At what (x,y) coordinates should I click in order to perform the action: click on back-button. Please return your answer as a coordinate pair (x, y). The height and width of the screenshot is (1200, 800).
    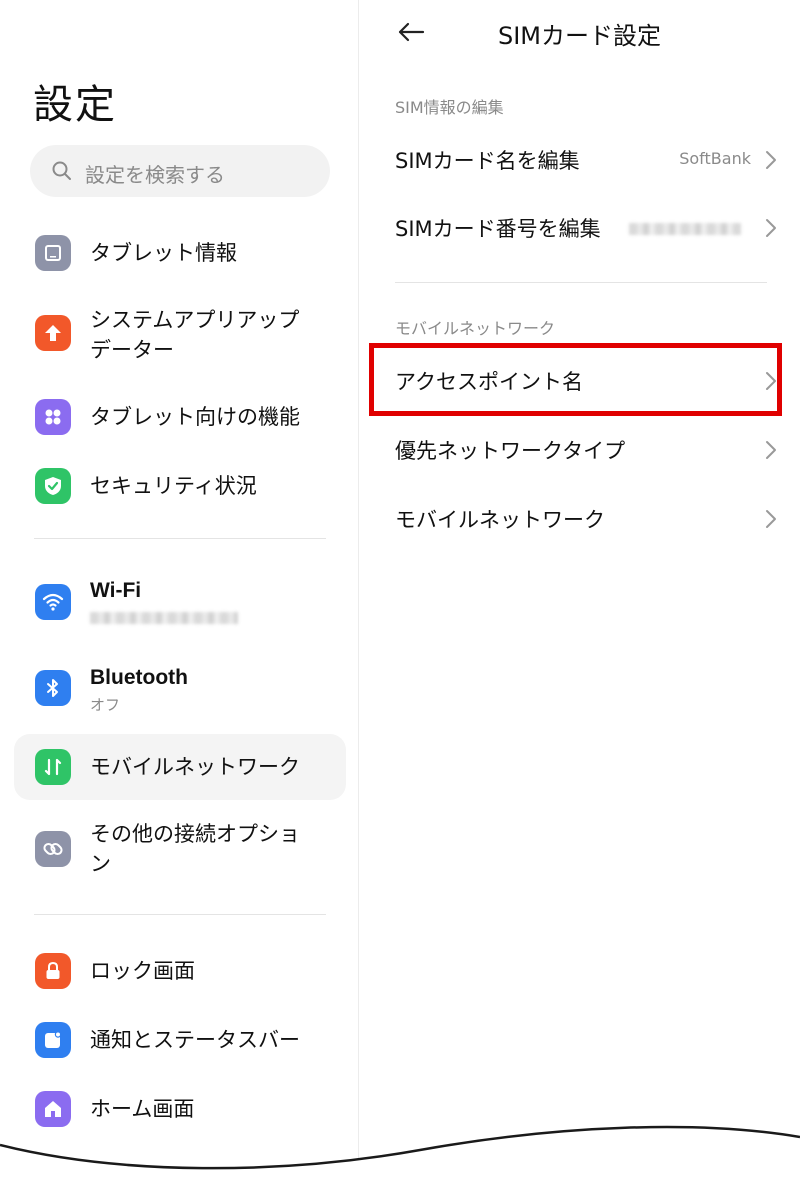
    Looking at the image, I should click on (411, 32).